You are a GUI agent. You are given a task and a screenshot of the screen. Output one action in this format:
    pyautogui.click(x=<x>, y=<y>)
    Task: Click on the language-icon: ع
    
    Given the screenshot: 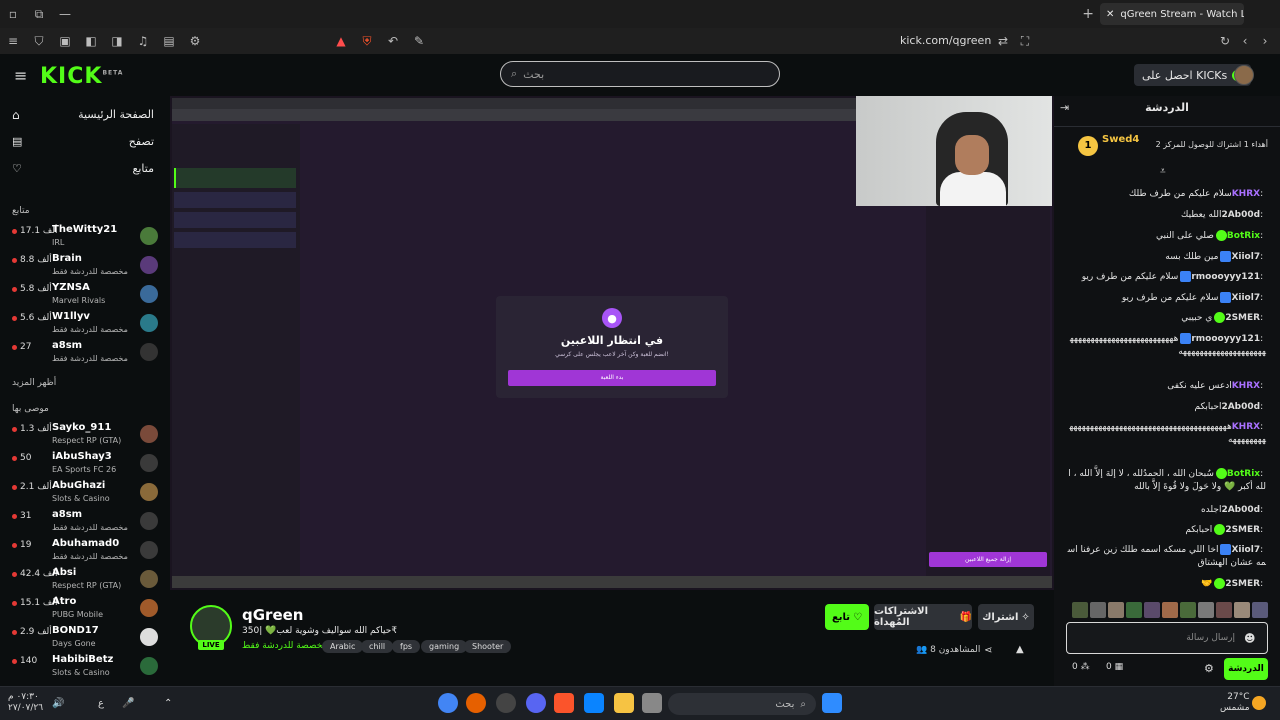 What is the action you would take?
    pyautogui.click(x=101, y=703)
    